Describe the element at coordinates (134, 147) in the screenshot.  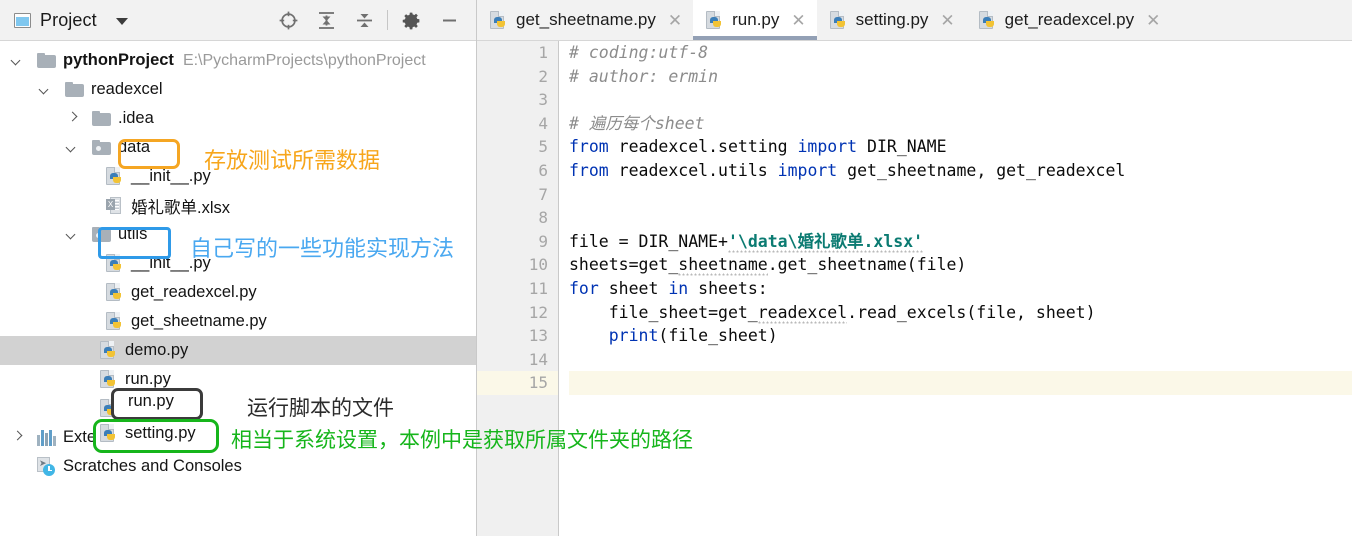
I see `tree-label: data` at that location.